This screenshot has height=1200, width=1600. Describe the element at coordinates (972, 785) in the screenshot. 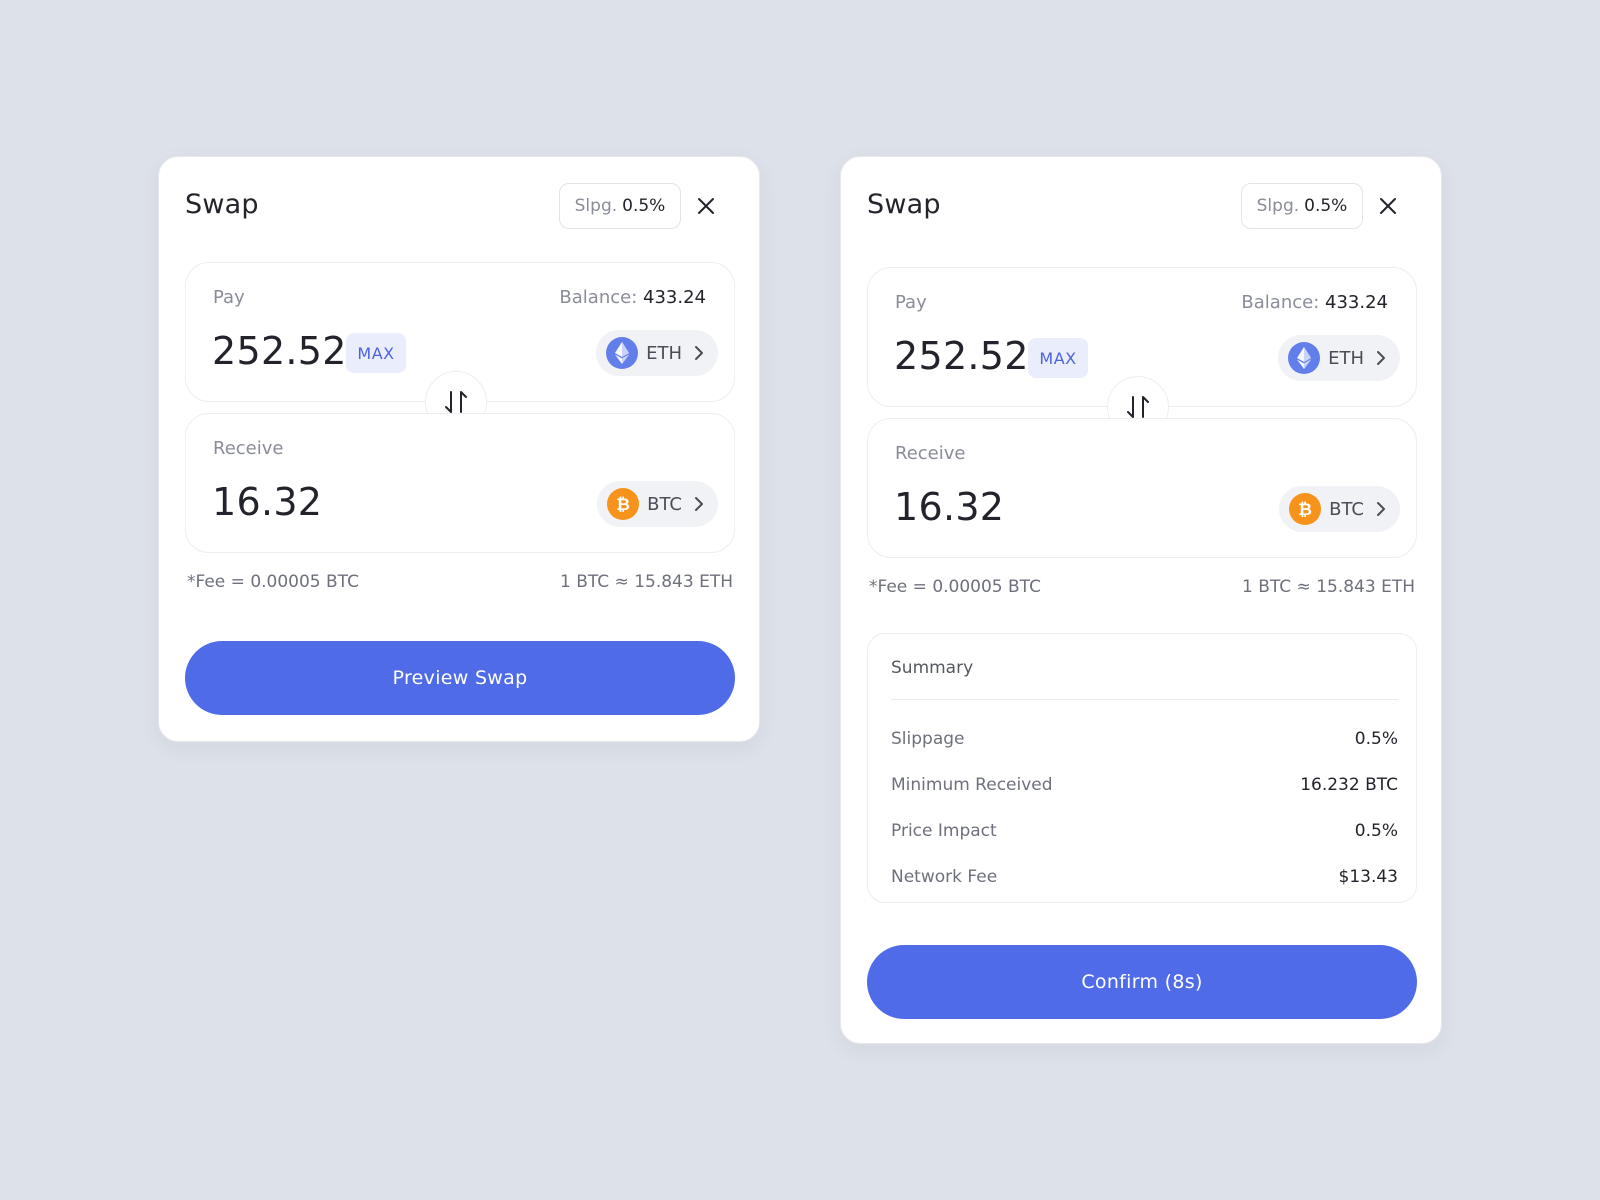

I see `summary-row-label: Minimum Received` at that location.